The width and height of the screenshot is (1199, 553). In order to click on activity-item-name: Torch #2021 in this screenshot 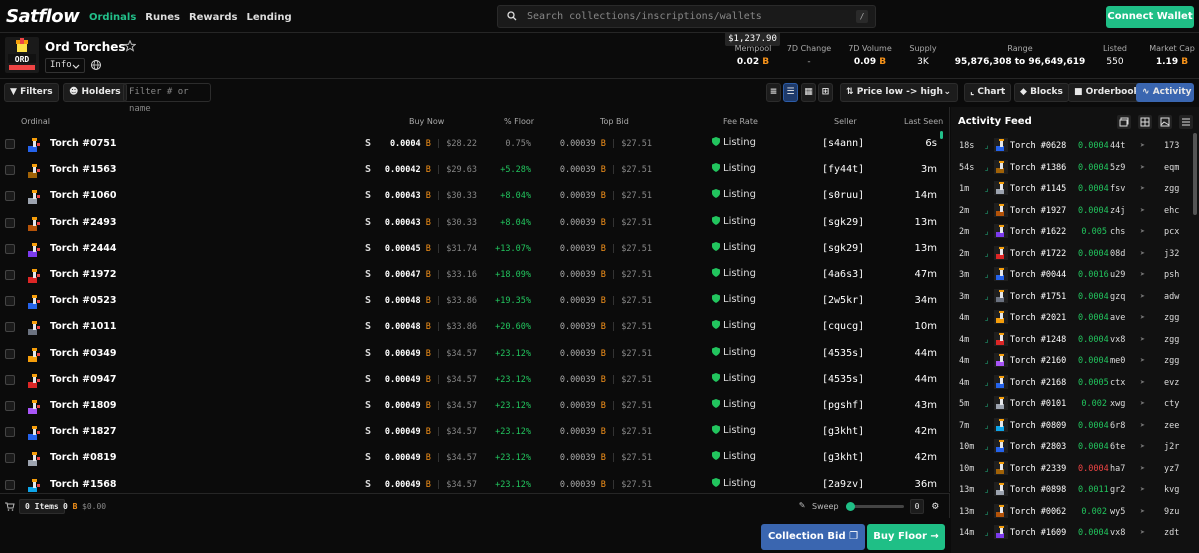, I will do `click(1038, 318)`.